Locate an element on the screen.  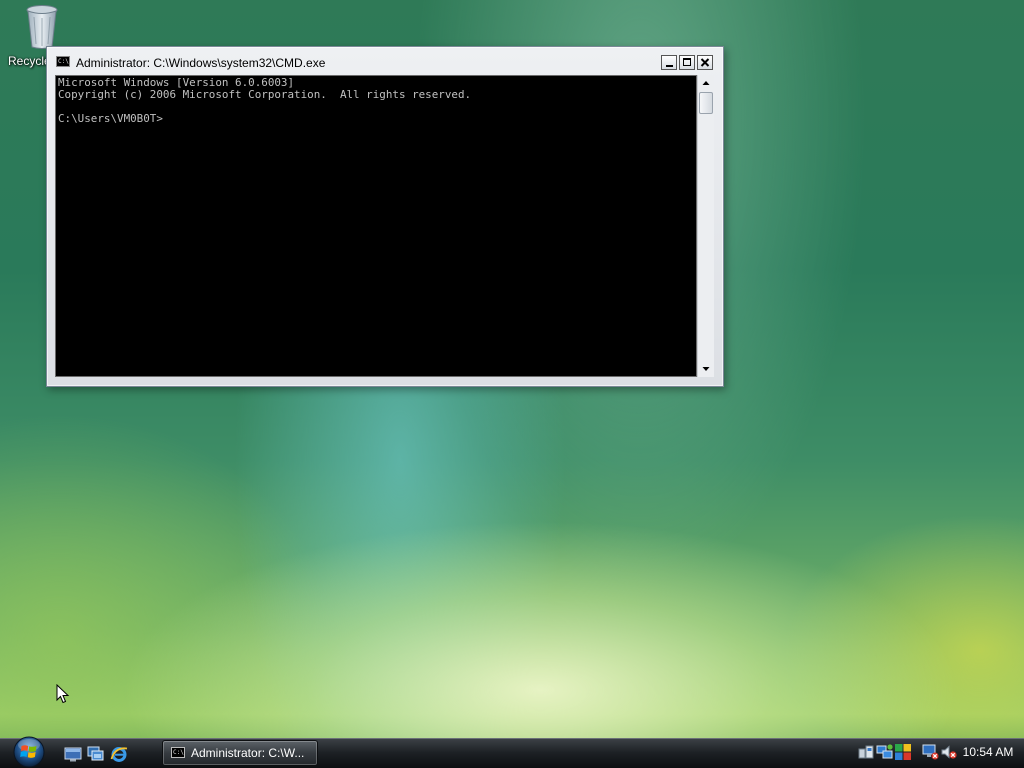
minimize-icon is located at coordinates (669, 66).